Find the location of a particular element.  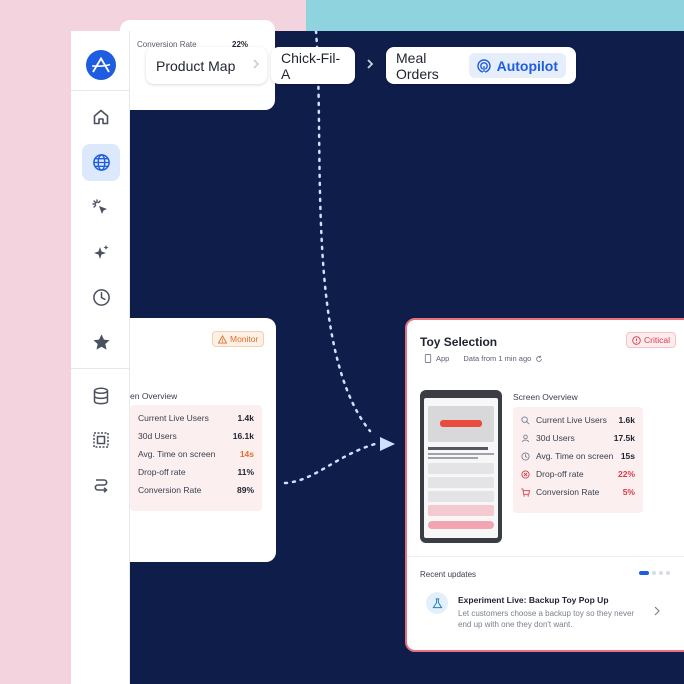

live-users-icon is located at coordinates (525, 419).